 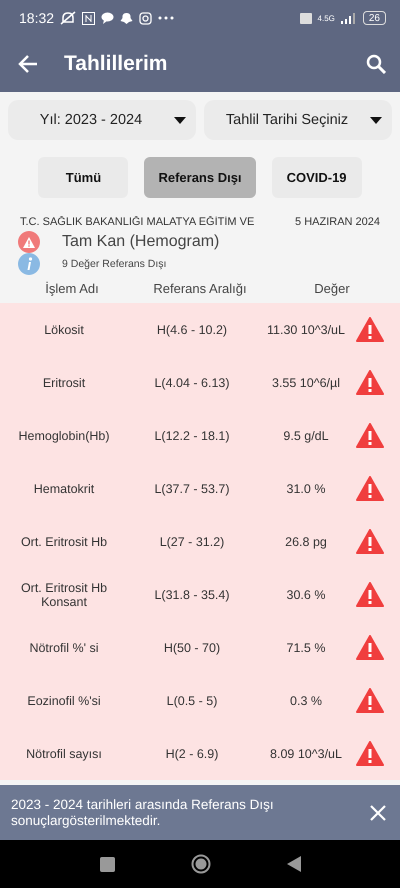 What do you see at coordinates (306, 701) in the screenshot?
I see `test-value: 0.3 %` at bounding box center [306, 701].